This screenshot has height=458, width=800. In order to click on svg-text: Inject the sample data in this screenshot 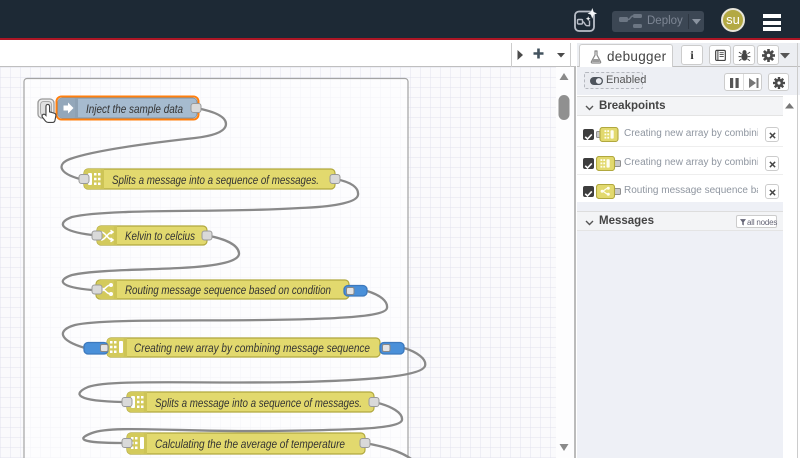, I will do `click(134, 110)`.